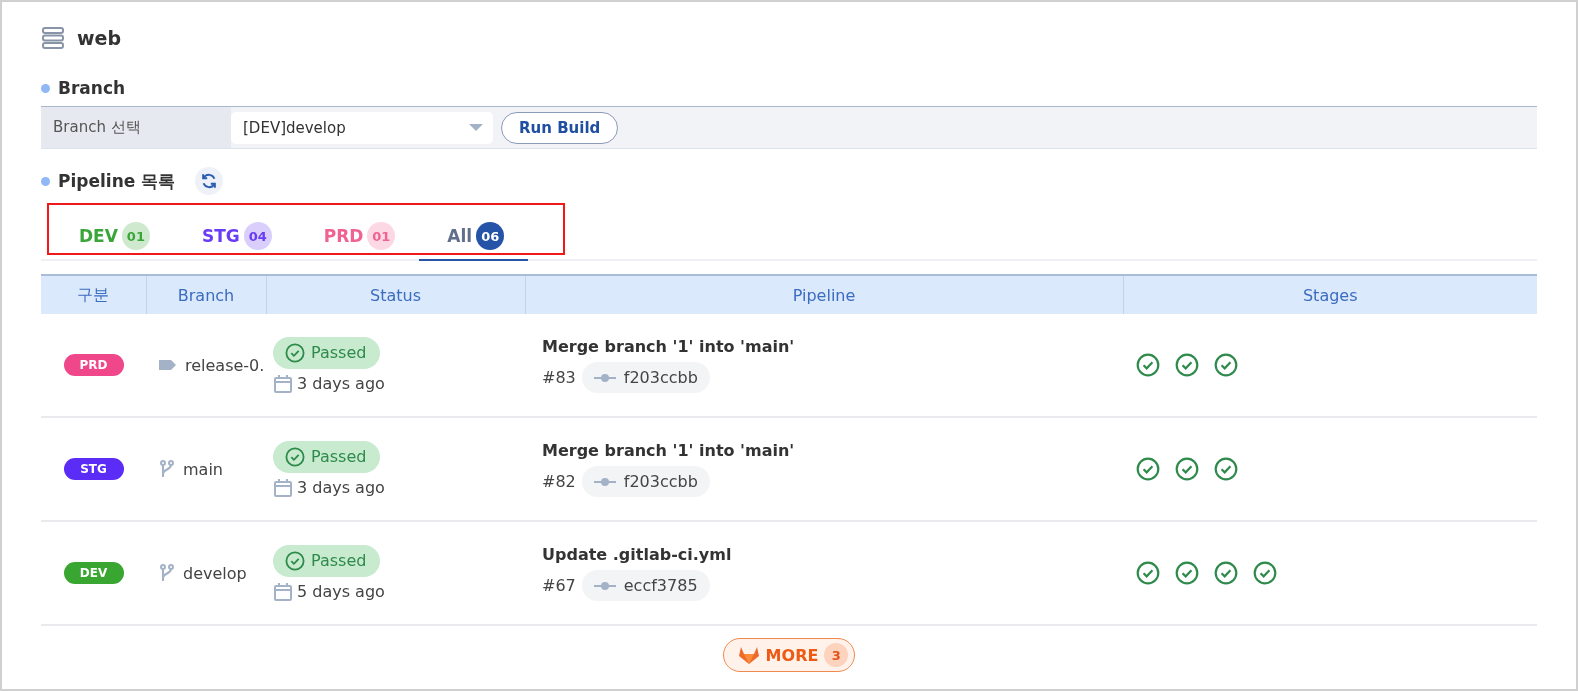 This screenshot has height=691, width=1578. What do you see at coordinates (645, 585) in the screenshot?
I see `commit-chip: eccf3785` at bounding box center [645, 585].